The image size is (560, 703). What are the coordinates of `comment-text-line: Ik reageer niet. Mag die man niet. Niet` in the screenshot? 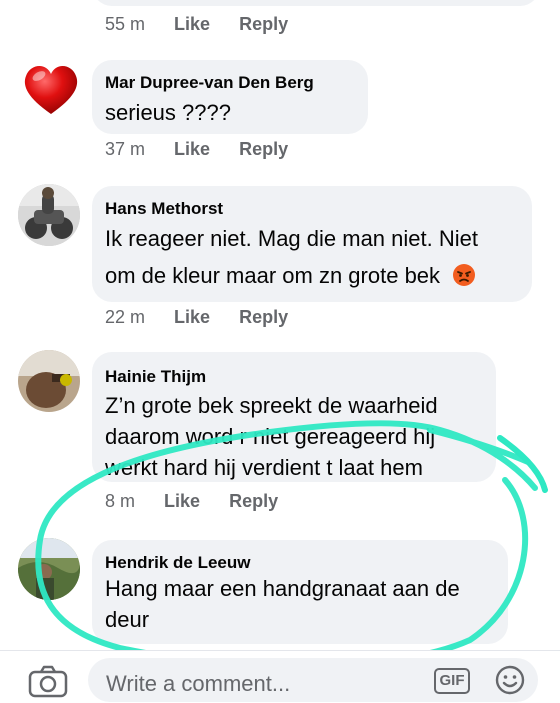 It's located at (291, 238).